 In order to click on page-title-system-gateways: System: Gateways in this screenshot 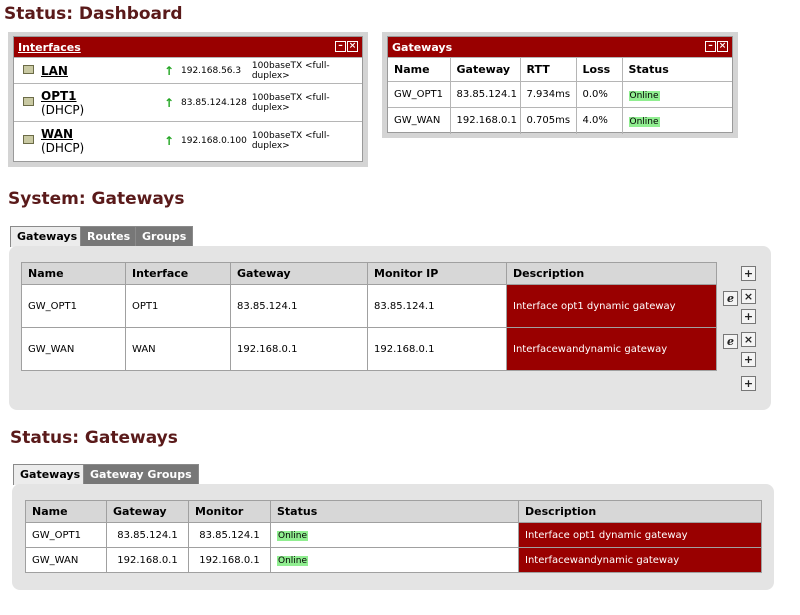, I will do `click(96, 199)`.